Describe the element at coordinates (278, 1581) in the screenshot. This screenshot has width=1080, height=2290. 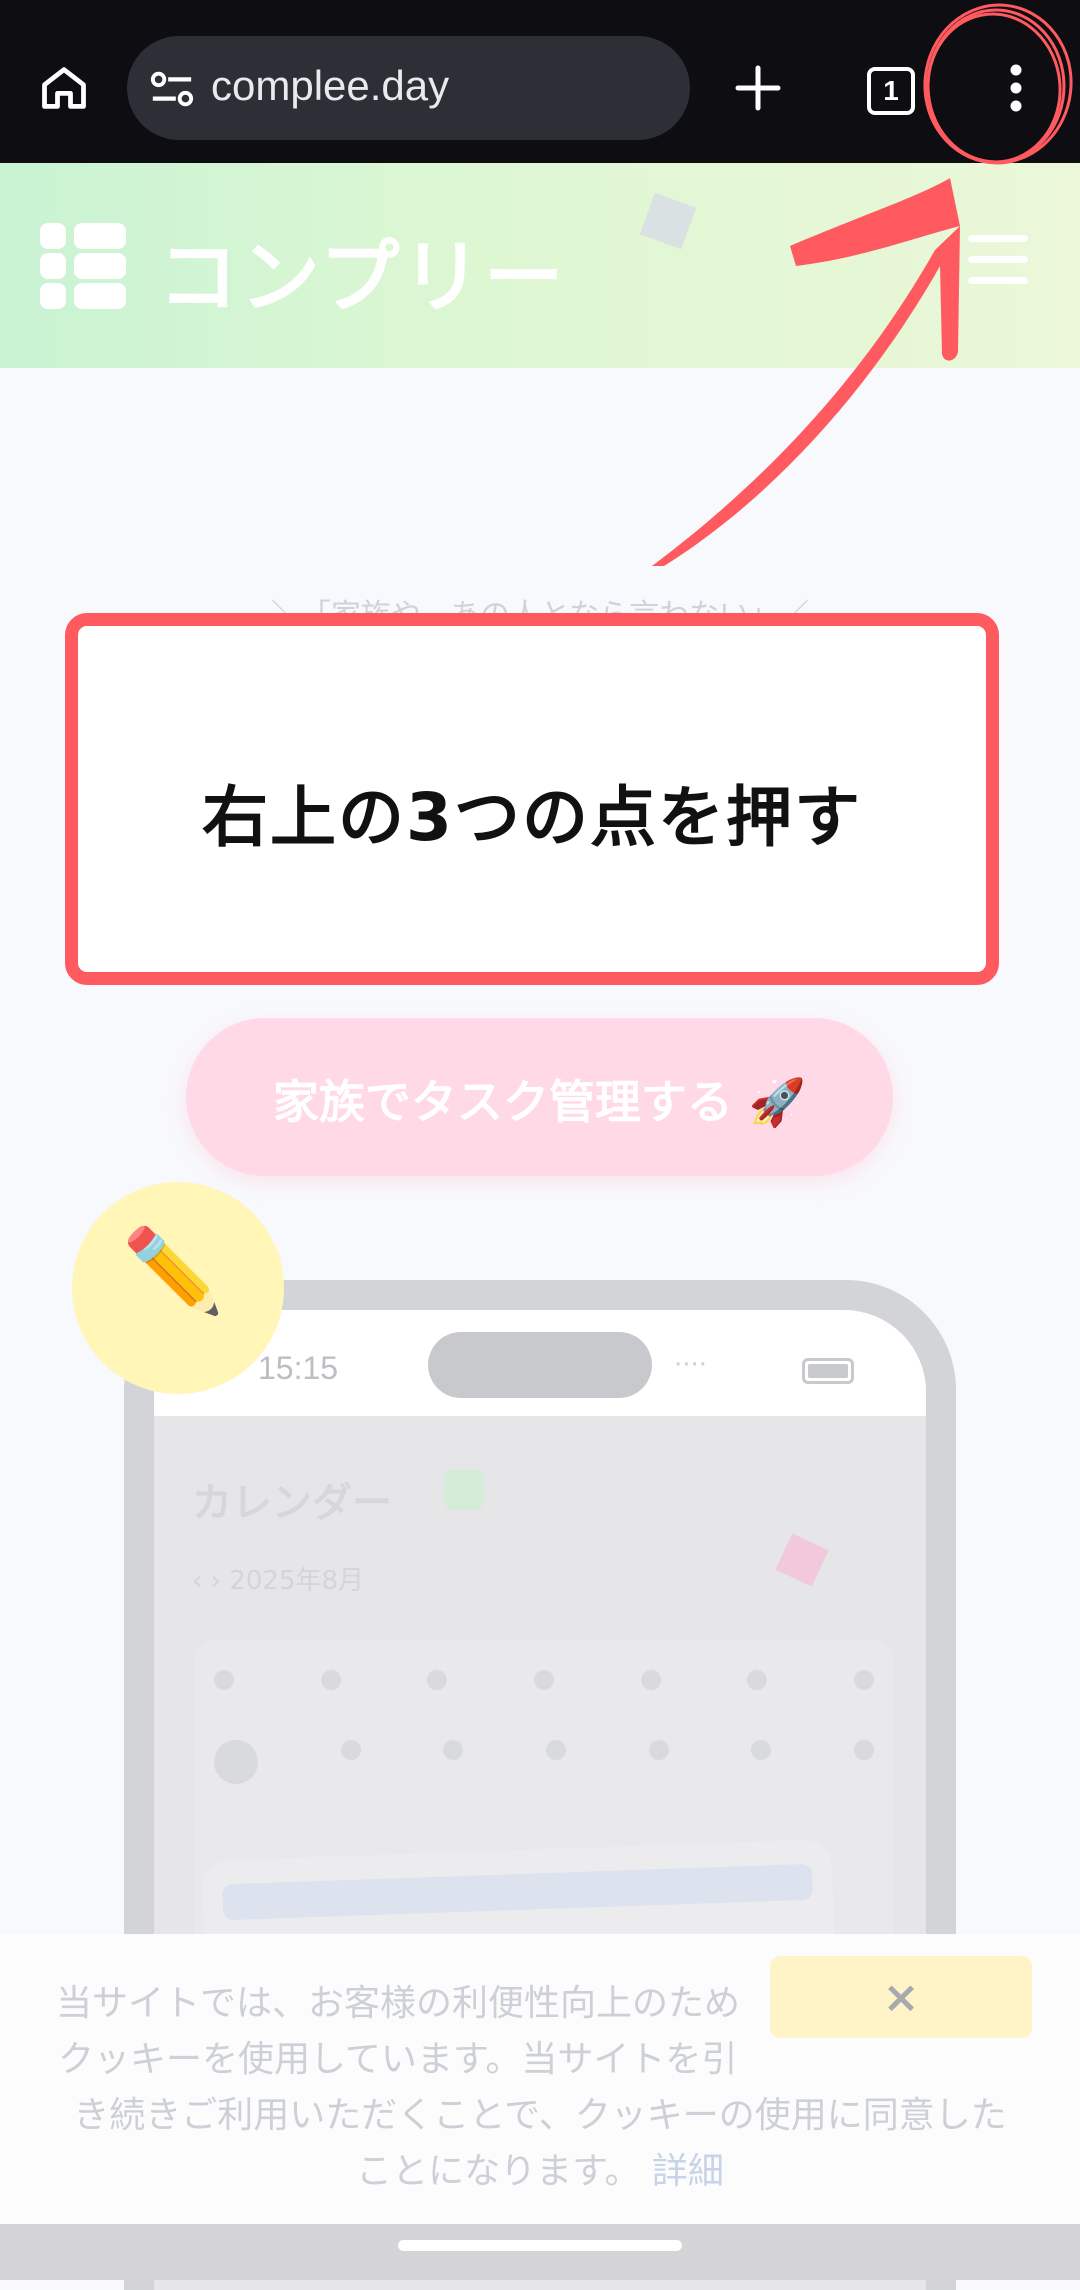
I see `calendar-month: ‹ › 2025年8月` at that location.